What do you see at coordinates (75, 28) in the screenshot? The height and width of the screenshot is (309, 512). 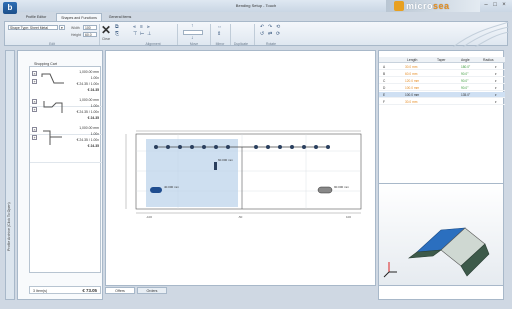 I see `width-label: Width` at bounding box center [75, 28].